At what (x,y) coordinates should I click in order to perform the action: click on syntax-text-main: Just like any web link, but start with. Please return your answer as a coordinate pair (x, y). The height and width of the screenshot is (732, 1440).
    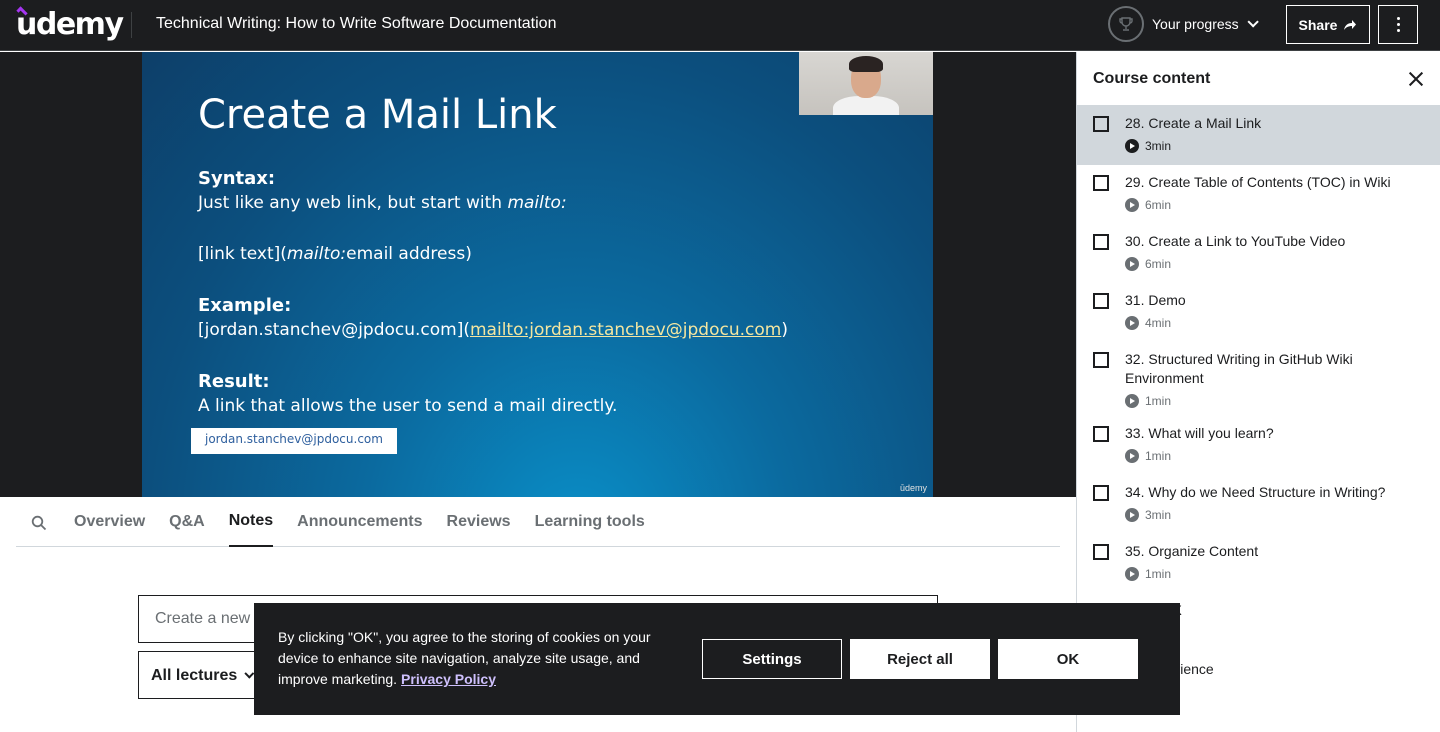
    Looking at the image, I should click on (353, 203).